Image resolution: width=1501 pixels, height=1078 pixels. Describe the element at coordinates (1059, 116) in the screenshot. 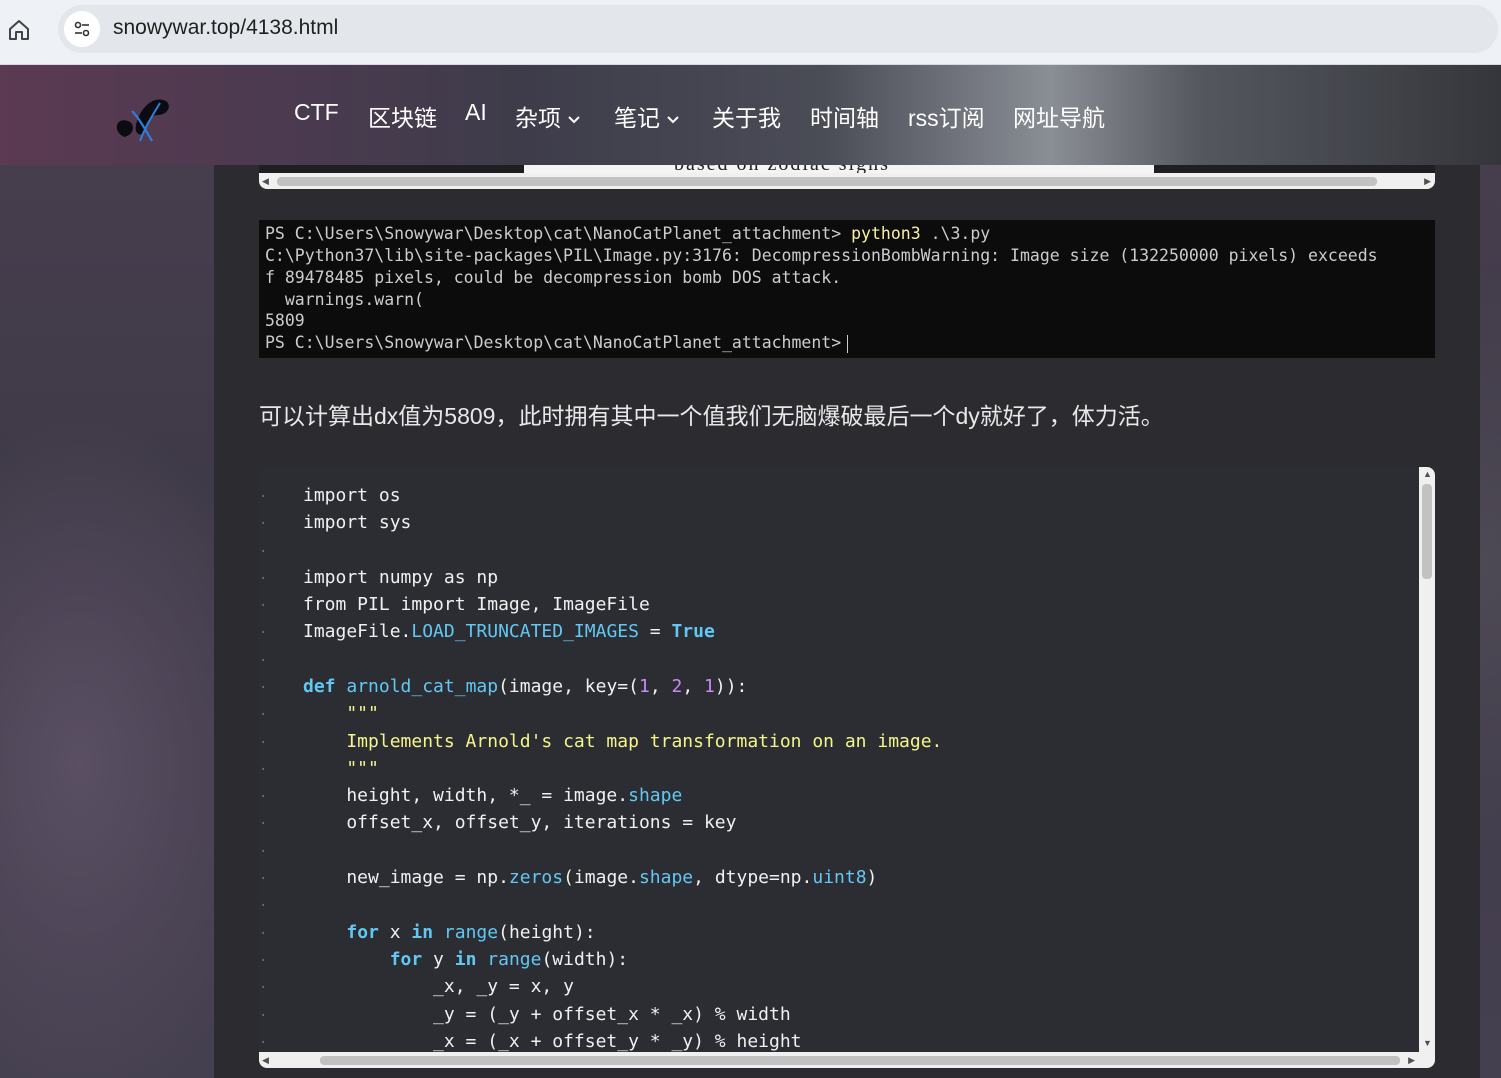

I see `nav-item-links: 网址导航` at that location.